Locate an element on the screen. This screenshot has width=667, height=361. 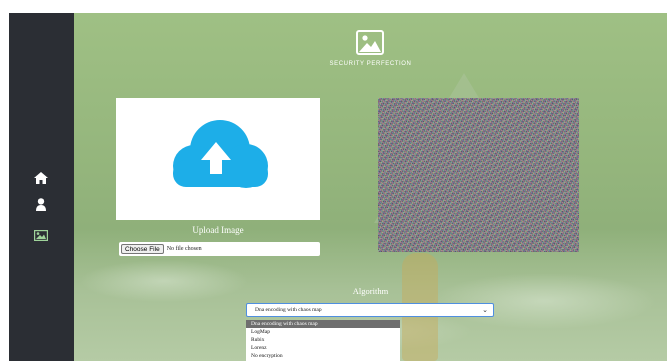
algorithm-option: Dna encoding with chaos map is located at coordinates (323, 324).